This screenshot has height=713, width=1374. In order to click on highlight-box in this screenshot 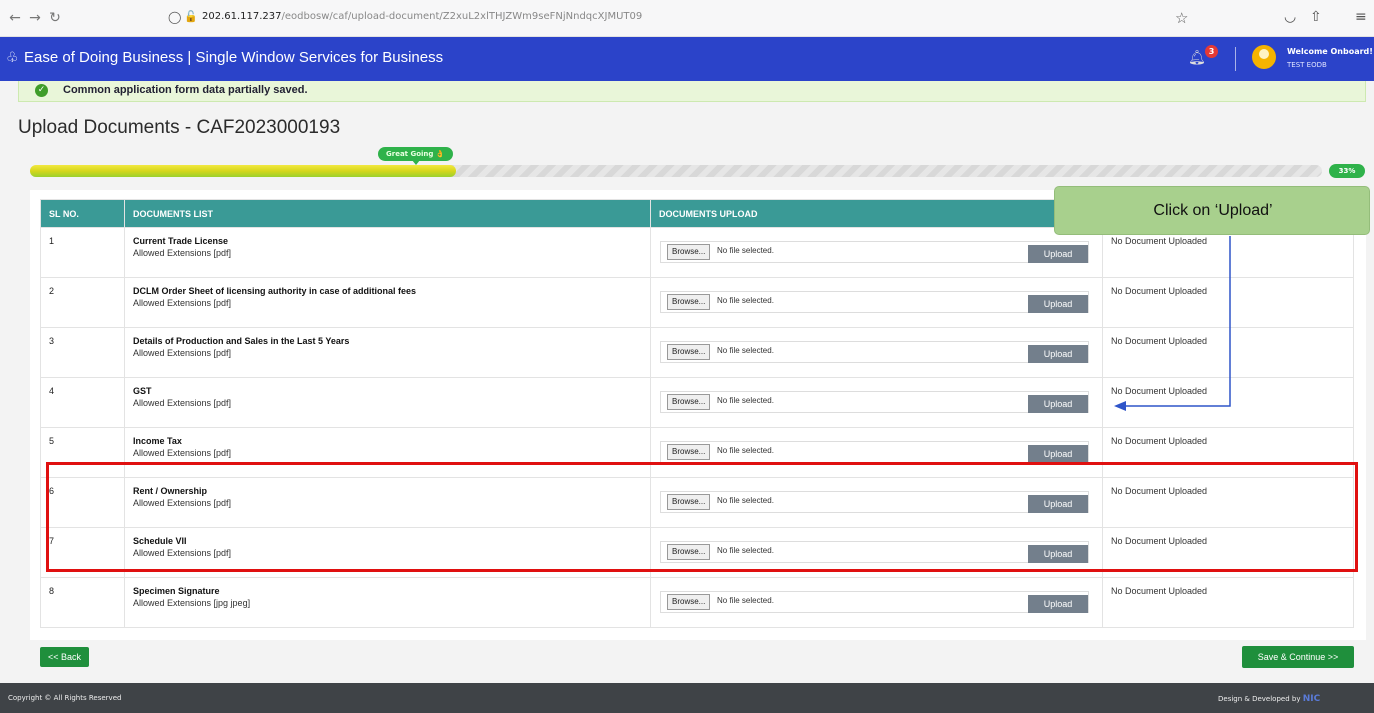, I will do `click(702, 517)`.